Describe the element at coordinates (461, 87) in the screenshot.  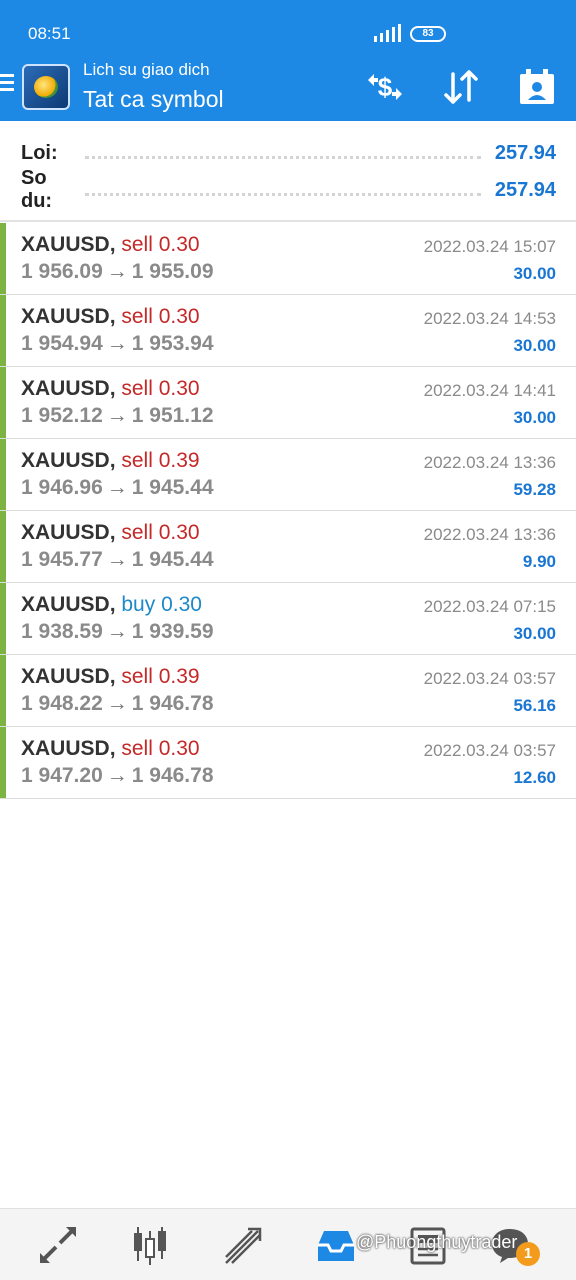
I see `sort-icon` at that location.